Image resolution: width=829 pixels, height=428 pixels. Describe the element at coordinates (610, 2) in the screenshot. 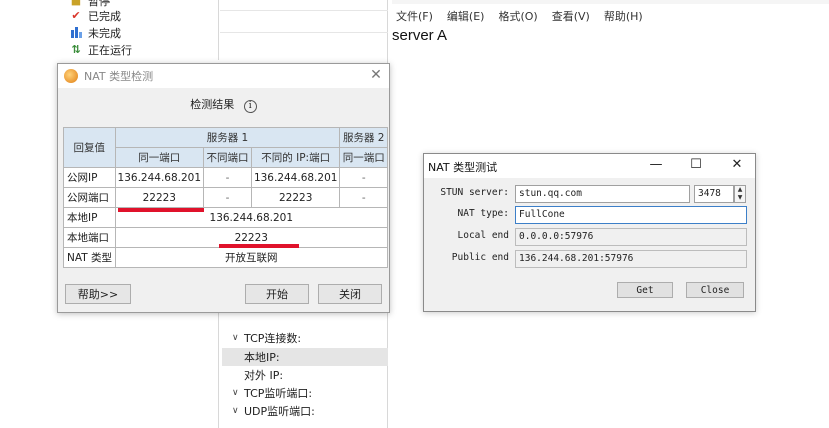

I see `notepad-title-strip` at that location.